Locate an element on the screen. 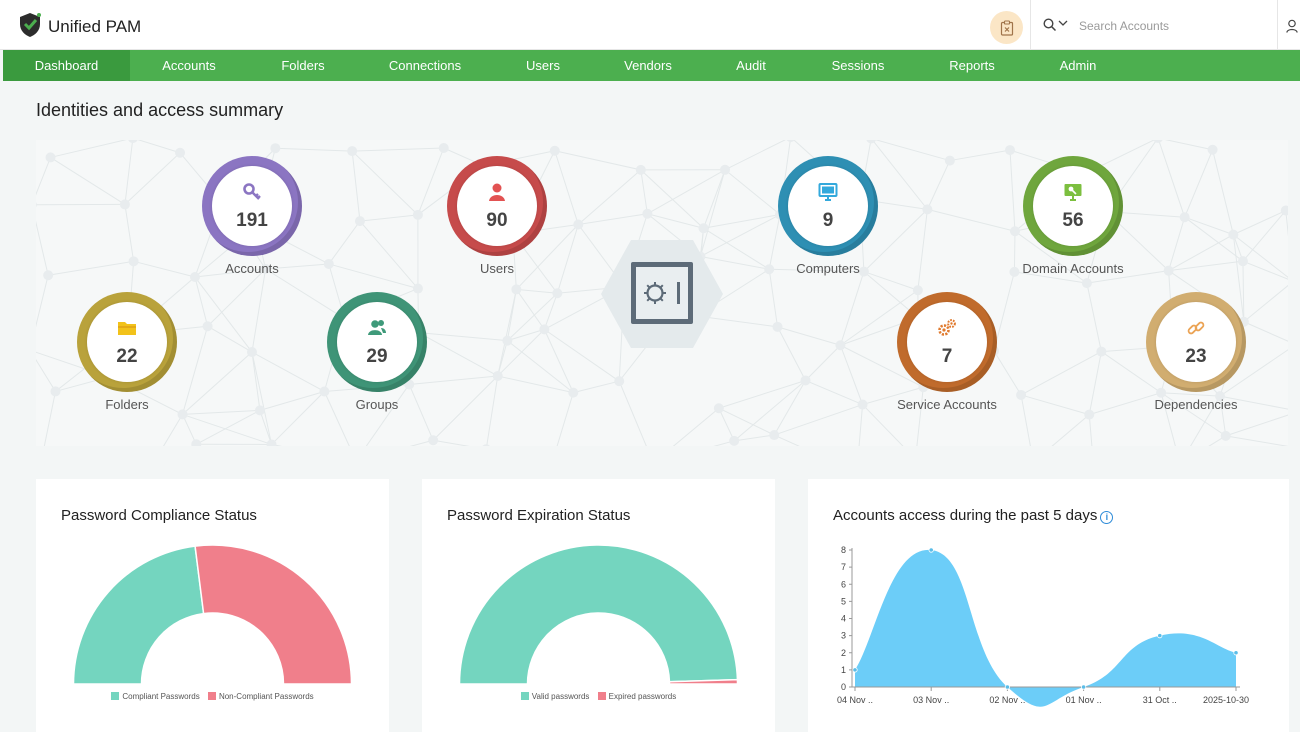  nav-sessions: Sessions is located at coordinates (858, 65).